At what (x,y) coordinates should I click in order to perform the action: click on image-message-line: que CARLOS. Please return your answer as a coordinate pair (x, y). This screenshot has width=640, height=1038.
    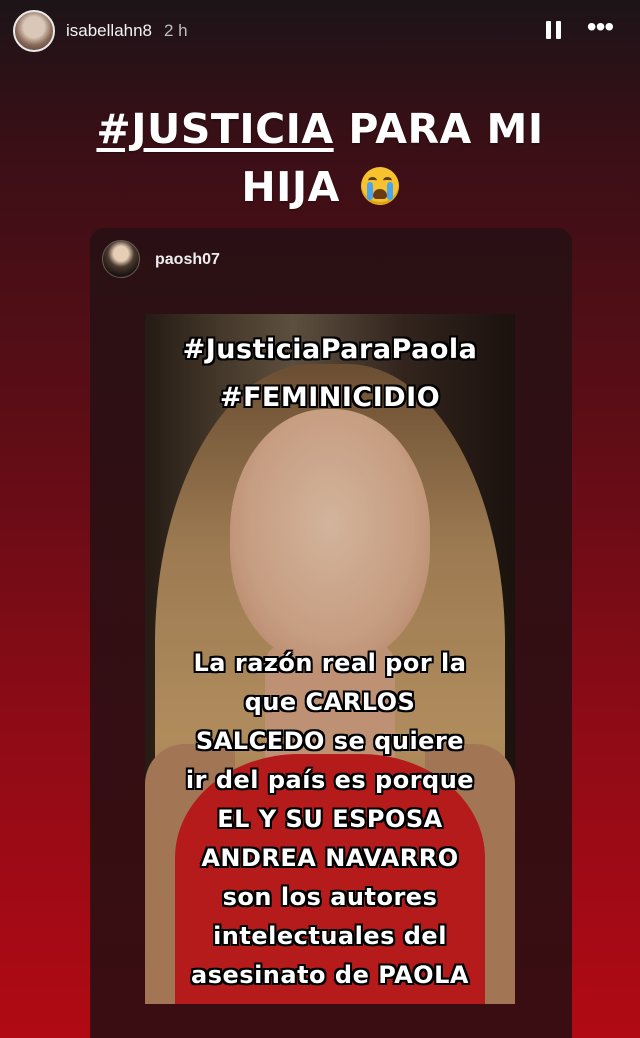
    Looking at the image, I should click on (330, 702).